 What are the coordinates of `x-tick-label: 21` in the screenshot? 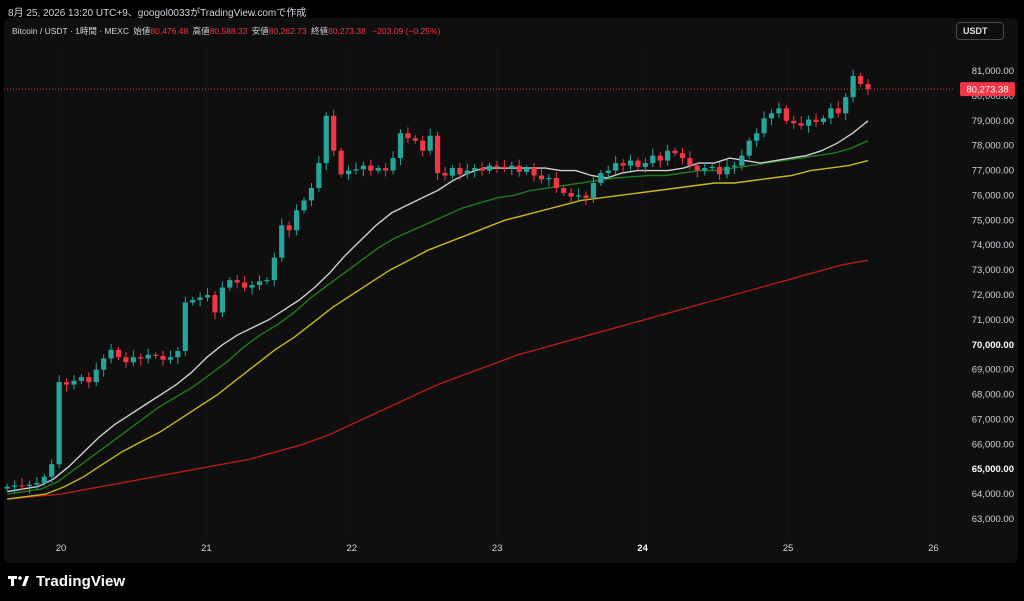 It's located at (206, 548).